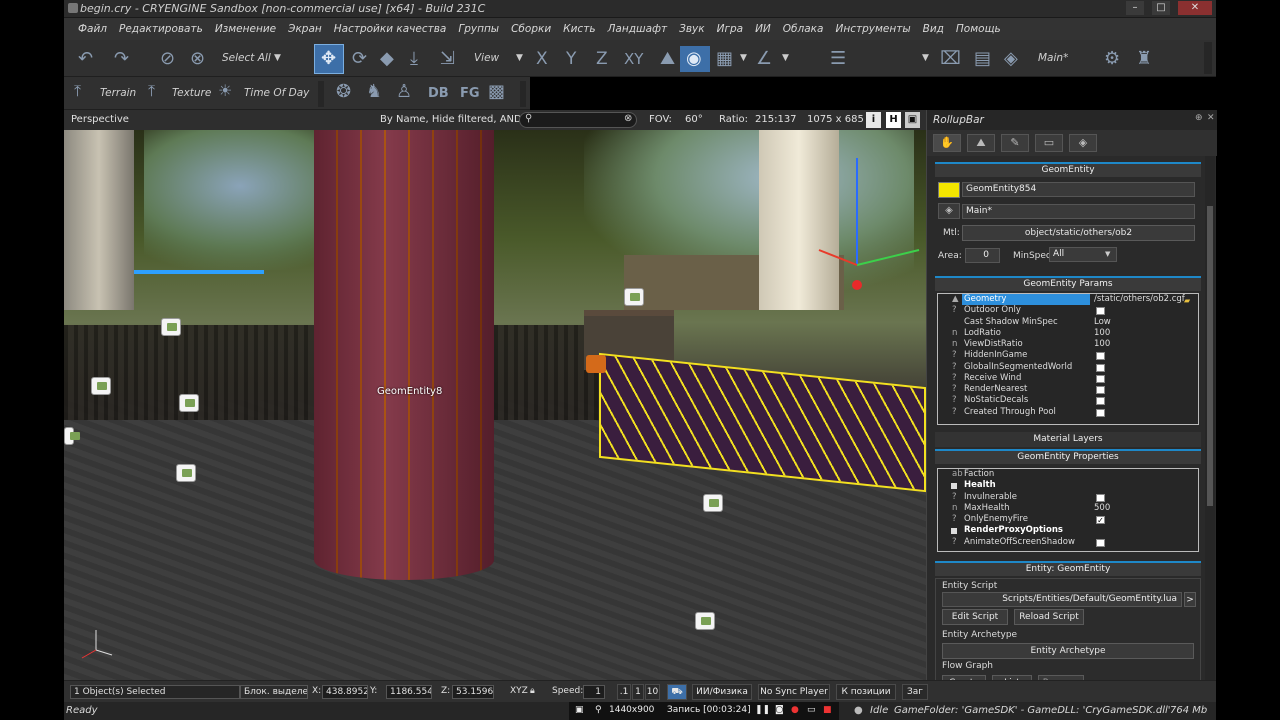 This screenshot has width=1280, height=720. I want to click on stop-icon: ■, so click(827, 710).